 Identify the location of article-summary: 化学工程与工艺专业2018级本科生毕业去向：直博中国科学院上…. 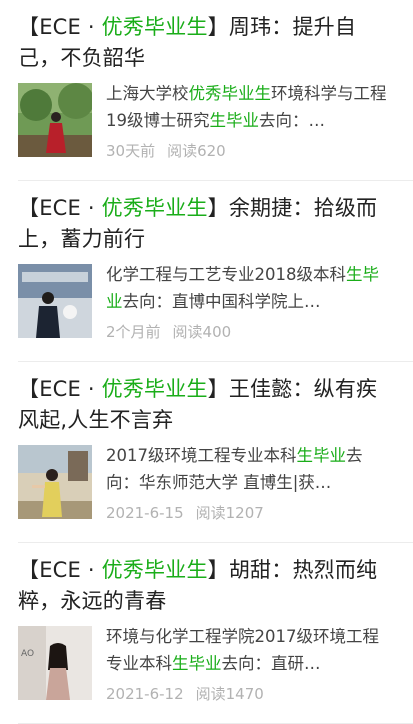
(242, 288).